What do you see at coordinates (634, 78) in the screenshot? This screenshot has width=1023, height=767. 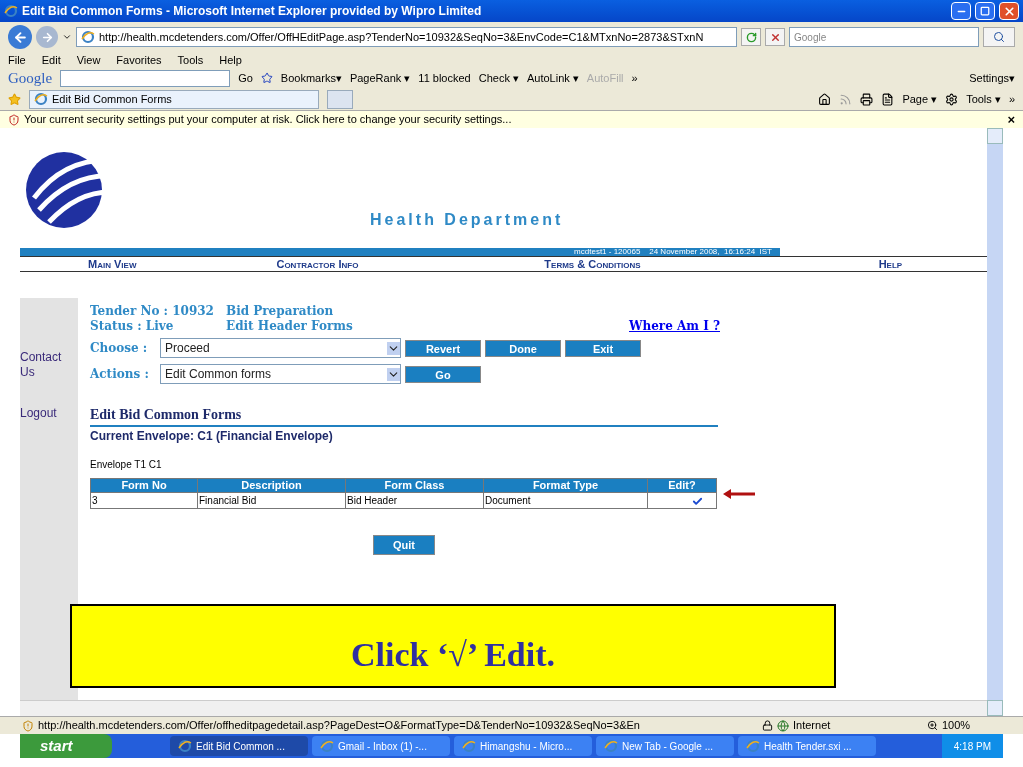 I see `toolbar-item: »` at bounding box center [634, 78].